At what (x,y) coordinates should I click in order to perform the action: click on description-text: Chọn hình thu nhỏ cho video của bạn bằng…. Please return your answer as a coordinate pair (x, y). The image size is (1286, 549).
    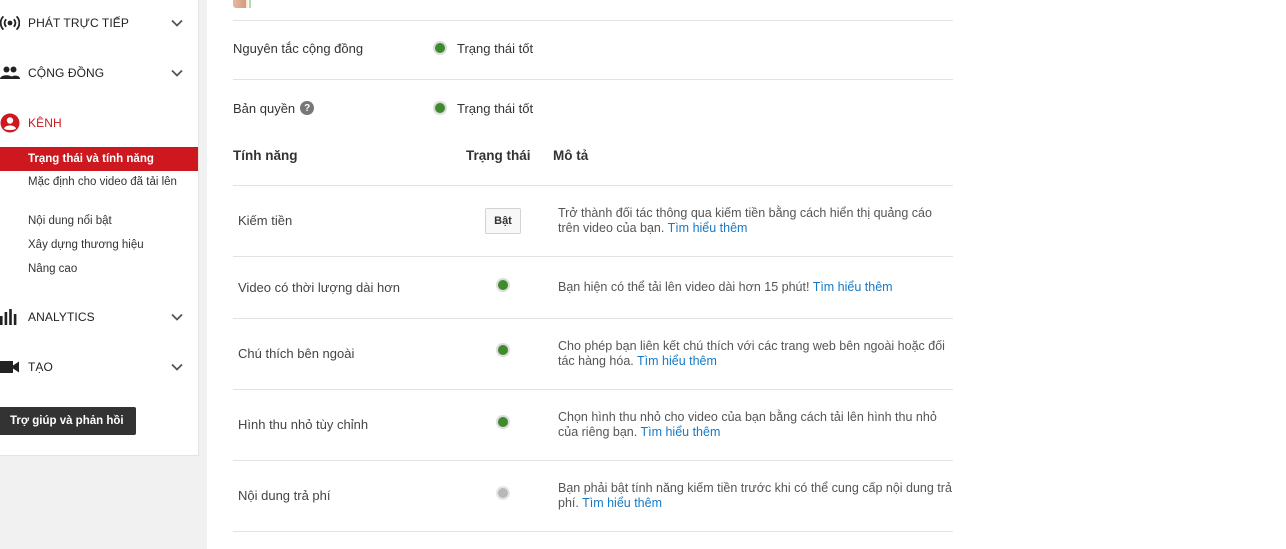
    Looking at the image, I should click on (747, 424).